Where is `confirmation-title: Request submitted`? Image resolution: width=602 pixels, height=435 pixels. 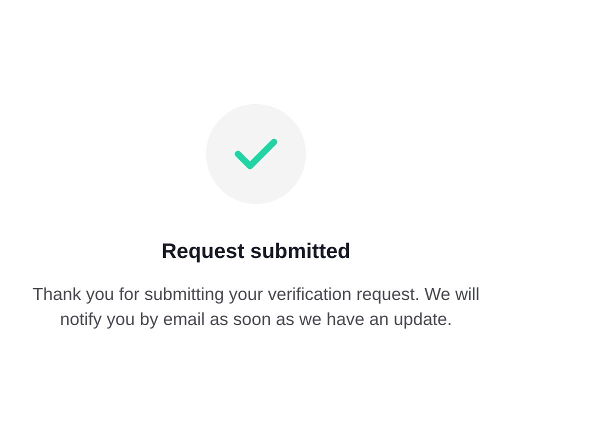
confirmation-title: Request submitted is located at coordinates (256, 252).